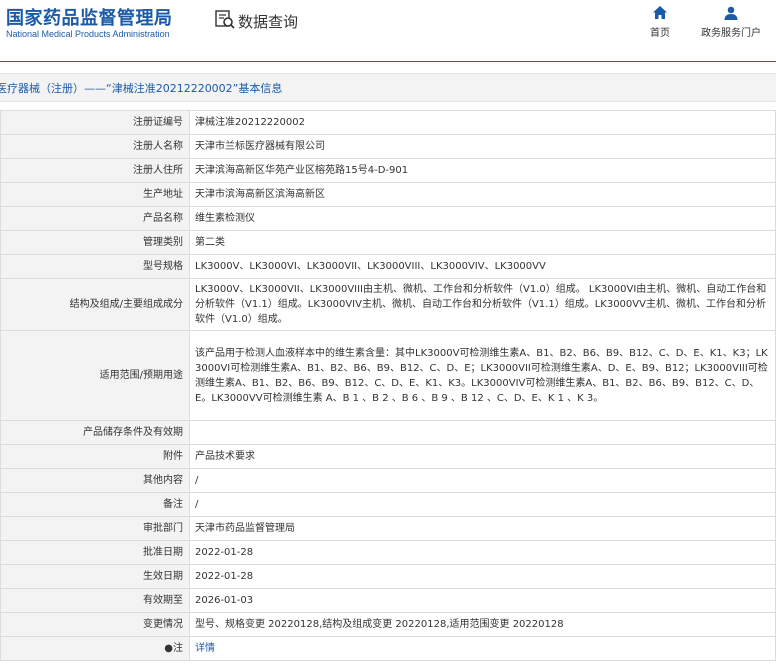 The width and height of the screenshot is (776, 670). Describe the element at coordinates (95, 304) in the screenshot. I see `info-row-label: 结构及组成/主要组成成分` at that location.